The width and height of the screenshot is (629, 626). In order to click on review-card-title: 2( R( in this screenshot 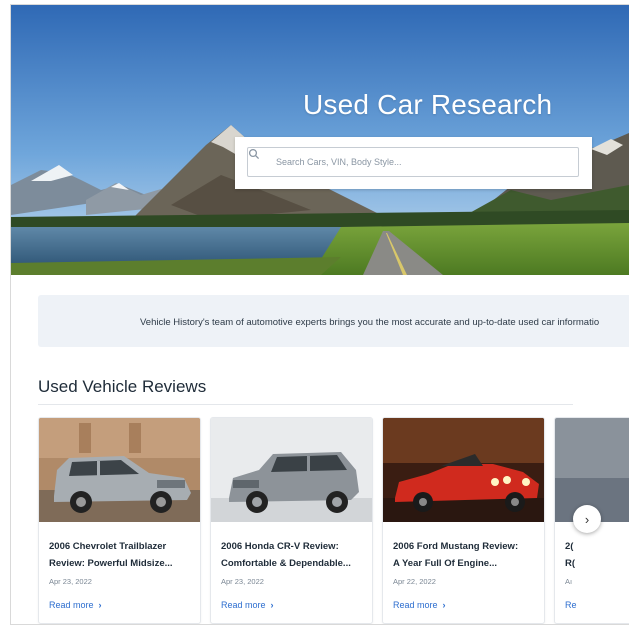, I will do `click(597, 555)`.